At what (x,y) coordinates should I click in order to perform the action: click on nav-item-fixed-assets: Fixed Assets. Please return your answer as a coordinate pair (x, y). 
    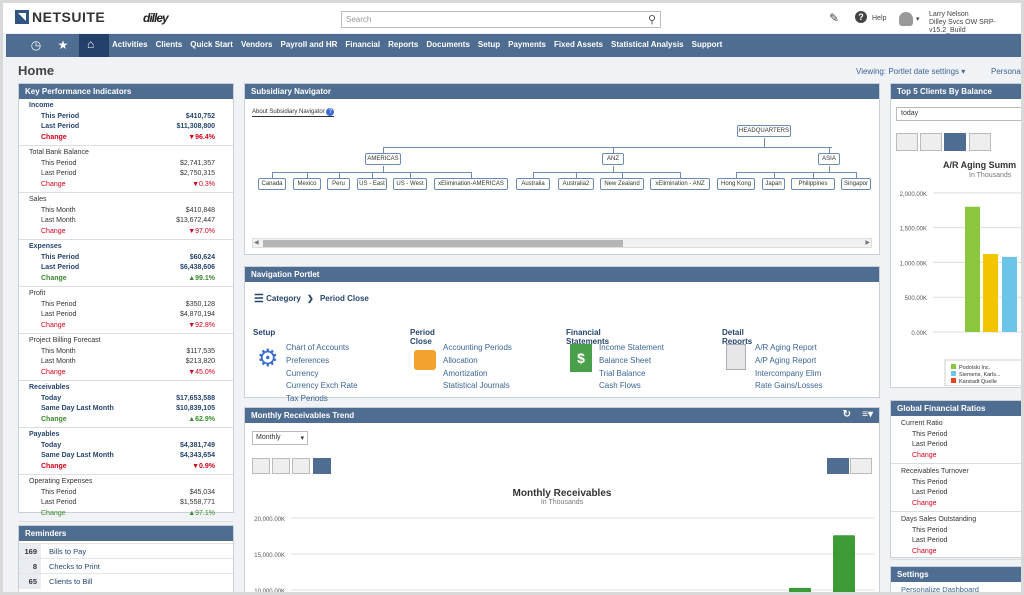
    Looking at the image, I should click on (578, 44).